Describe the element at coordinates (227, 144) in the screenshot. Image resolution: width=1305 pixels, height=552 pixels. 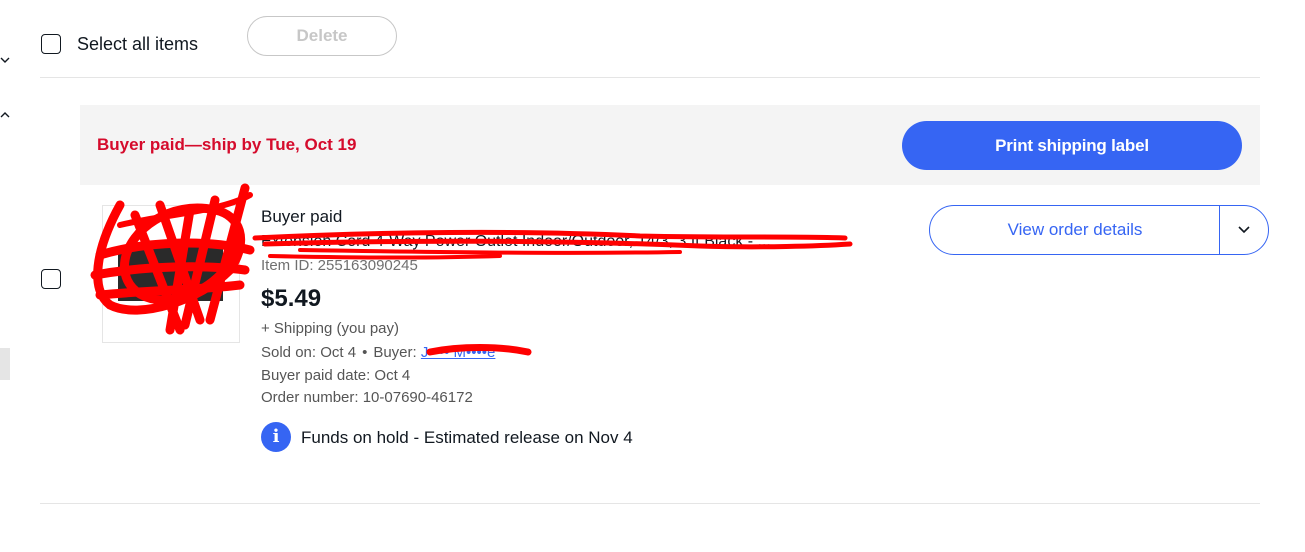
I see `ship-by-status: Buyer paid—ship by Tue, Oct 19` at that location.